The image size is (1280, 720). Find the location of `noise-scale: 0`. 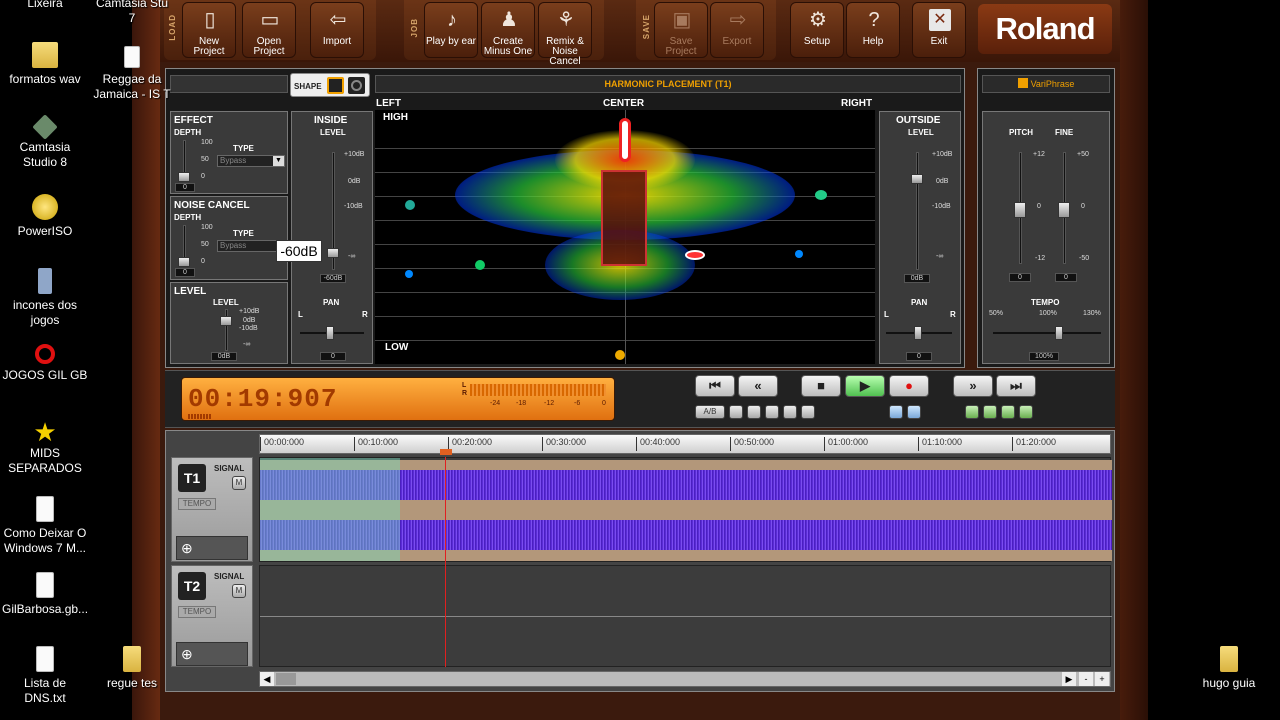

noise-scale: 0 is located at coordinates (203, 261).